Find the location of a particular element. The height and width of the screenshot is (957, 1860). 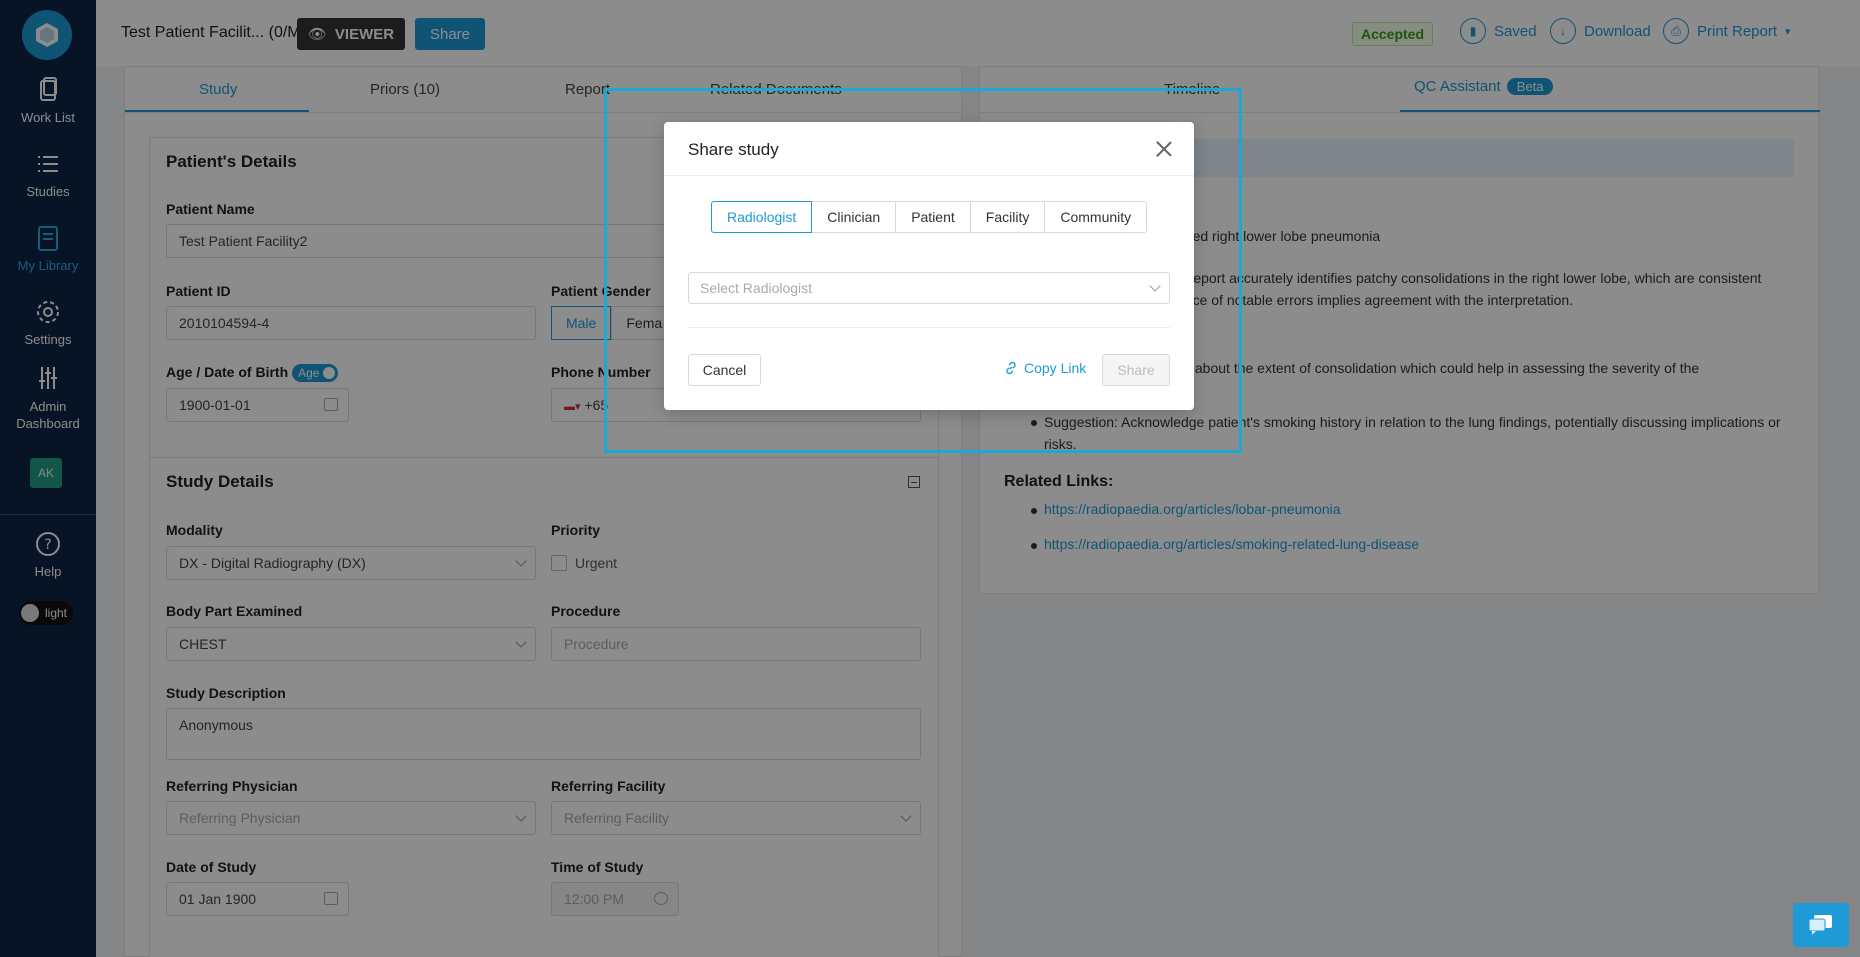

dialog-divider is located at coordinates (929, 327).